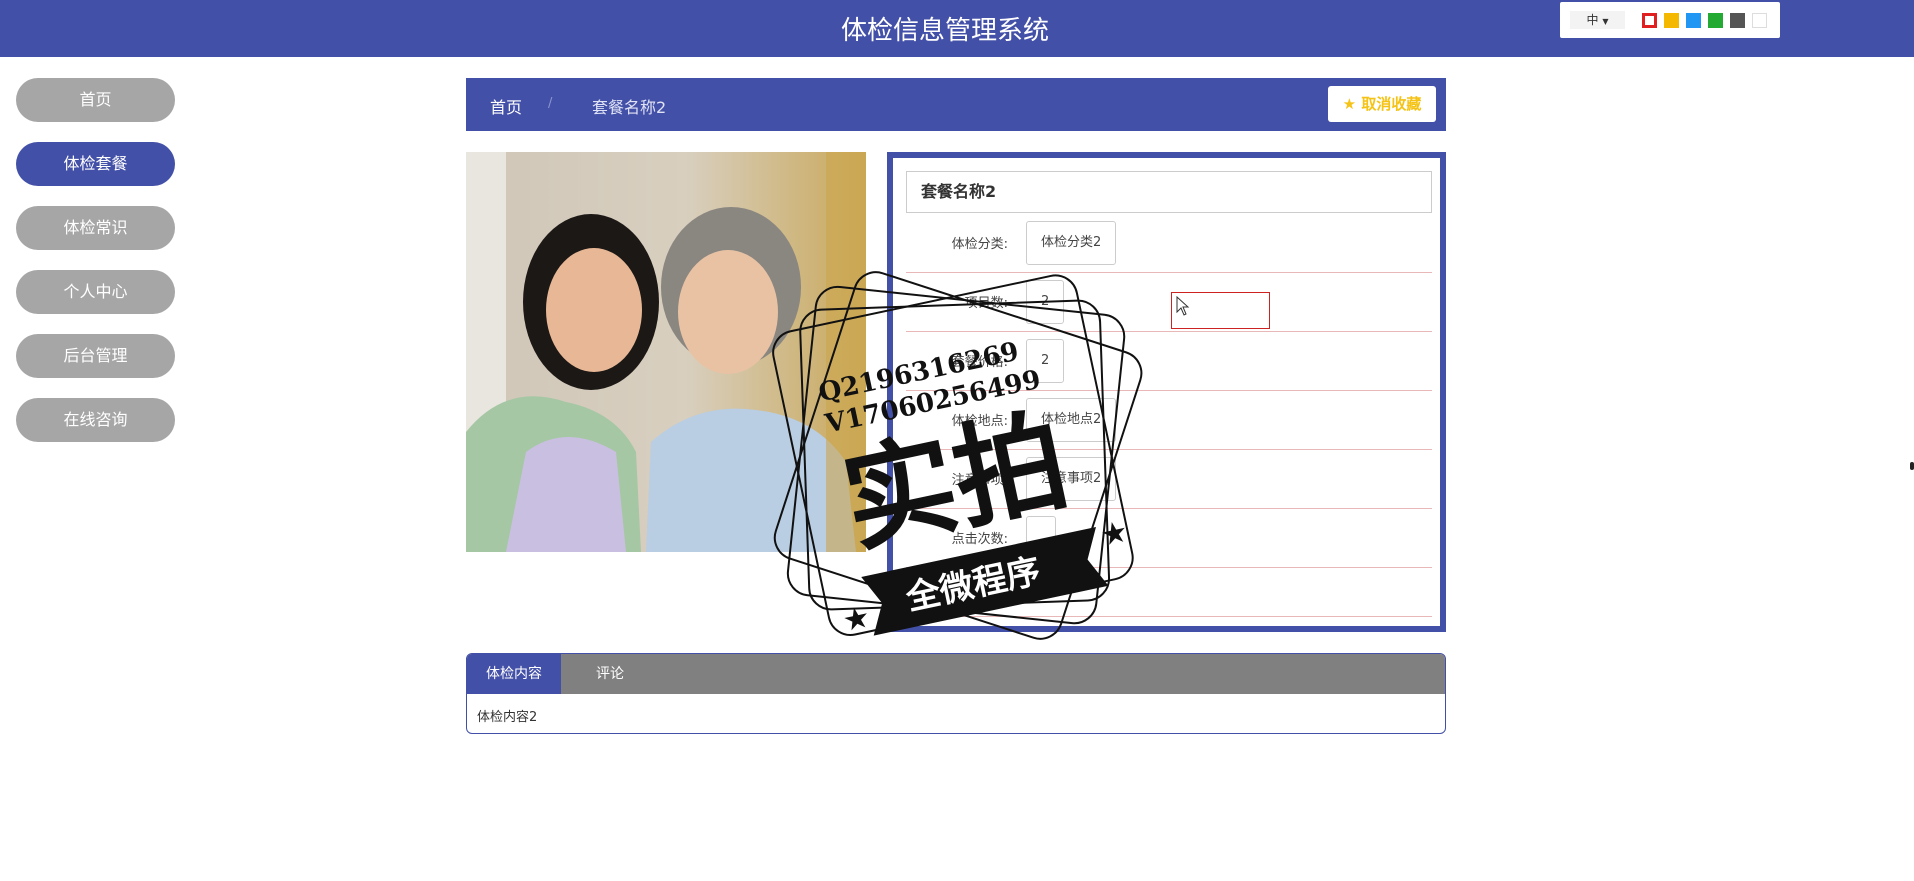 This screenshot has width=1914, height=881. I want to click on theme-swatch-green, so click(1715, 20).